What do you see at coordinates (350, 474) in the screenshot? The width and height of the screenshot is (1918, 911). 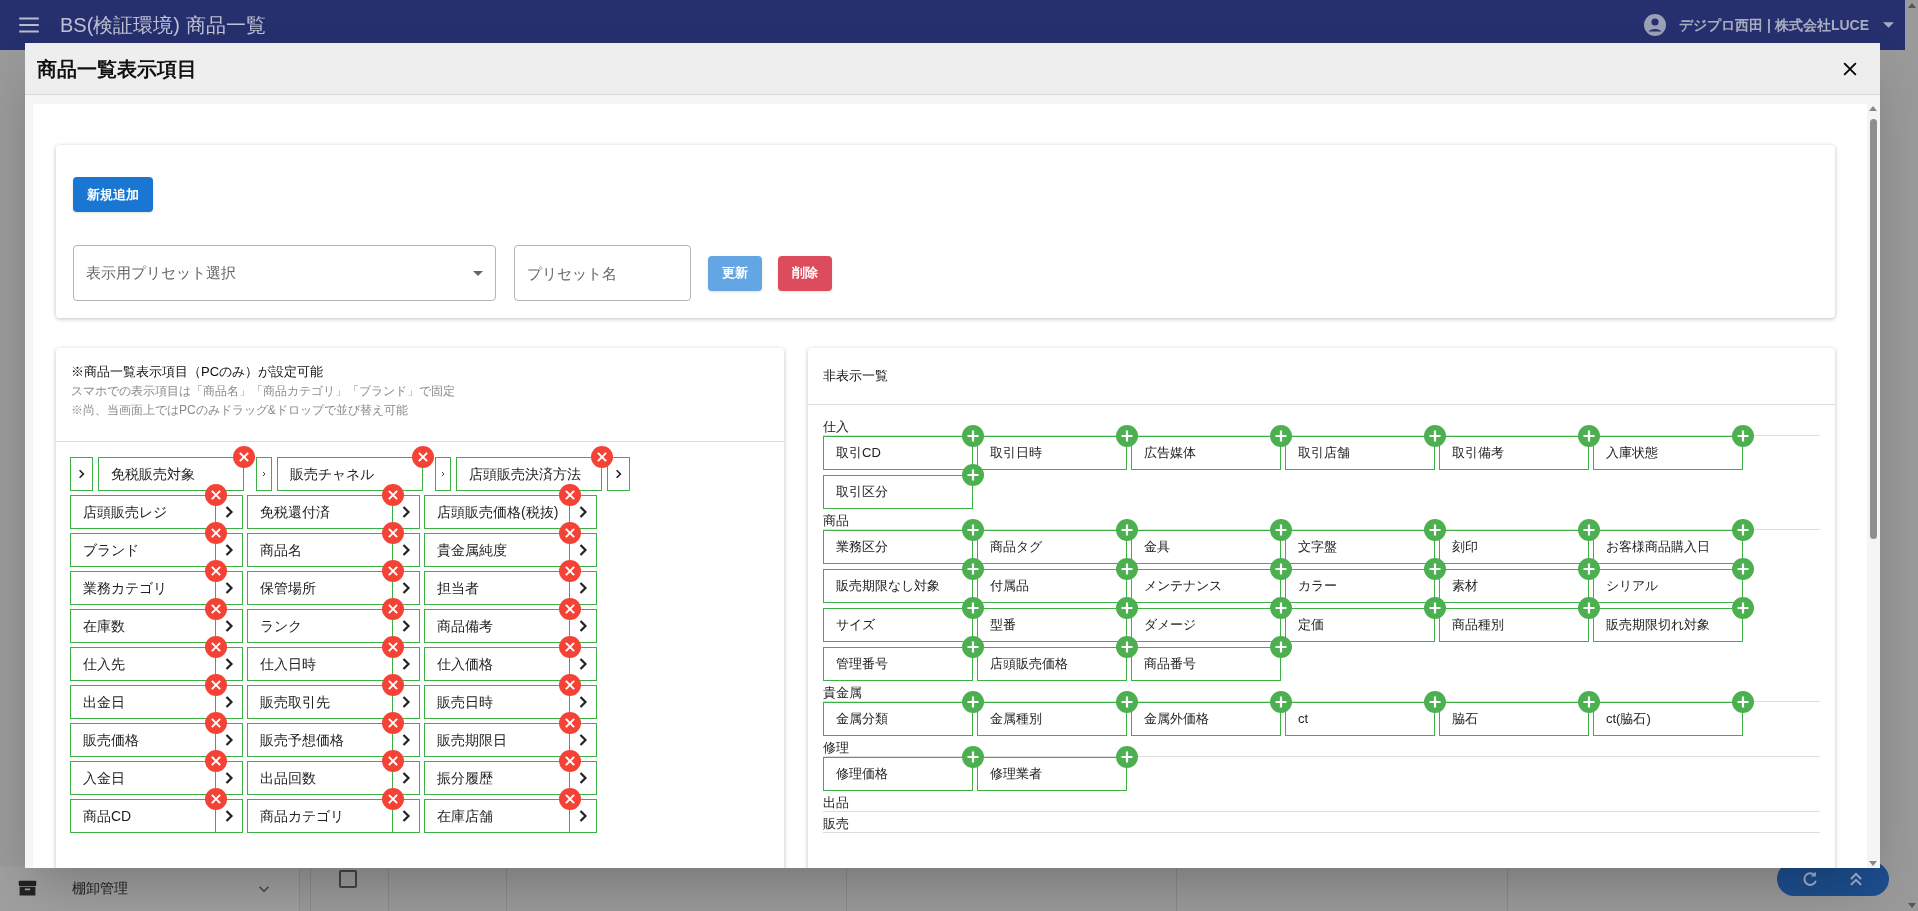 I see `item-chip: 販売チャネル` at bounding box center [350, 474].